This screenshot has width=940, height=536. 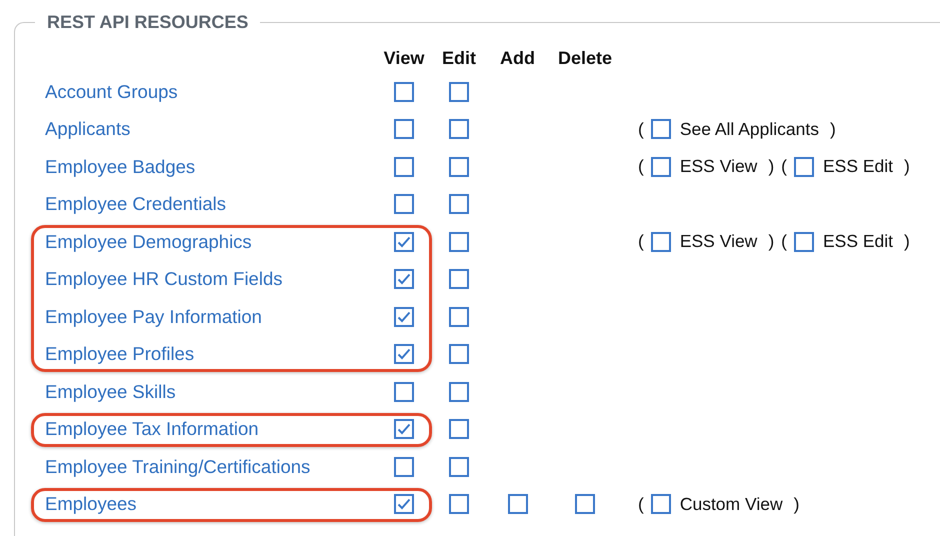 I want to click on column-header: Add, so click(x=517, y=58).